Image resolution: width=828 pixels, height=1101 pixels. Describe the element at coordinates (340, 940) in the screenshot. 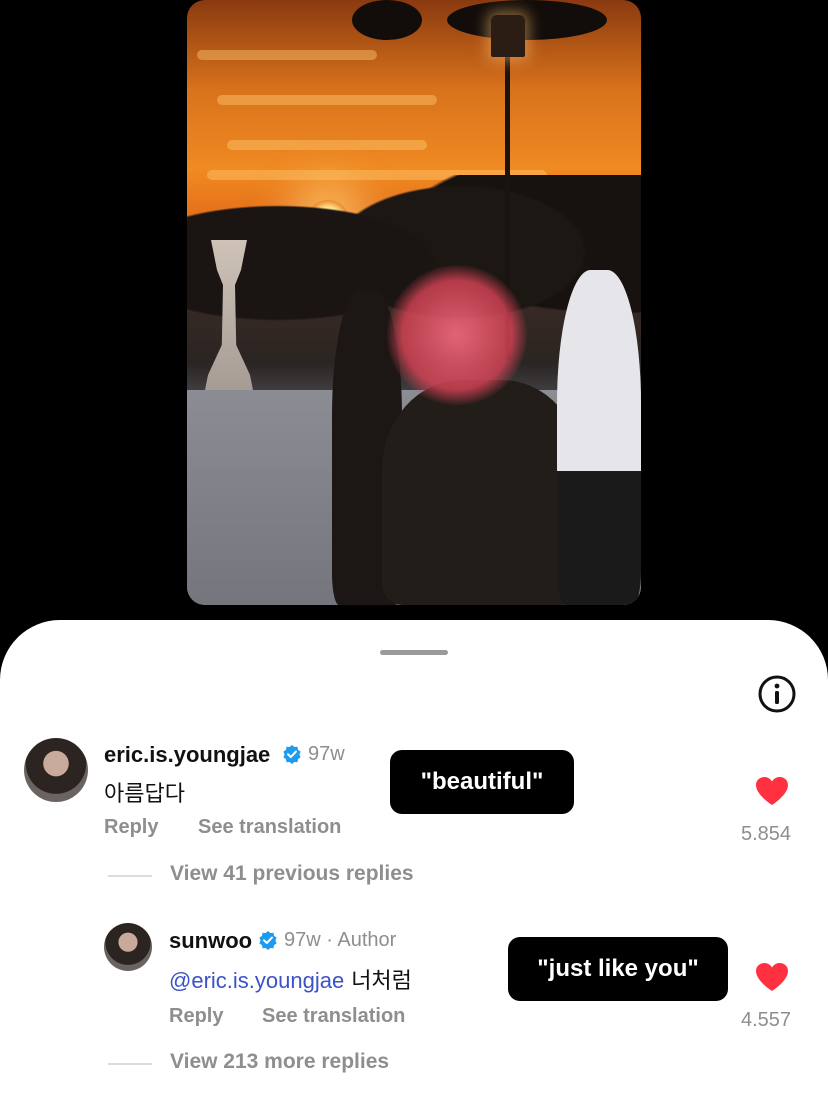

I see `comment-timestamp: 97w · Author` at that location.